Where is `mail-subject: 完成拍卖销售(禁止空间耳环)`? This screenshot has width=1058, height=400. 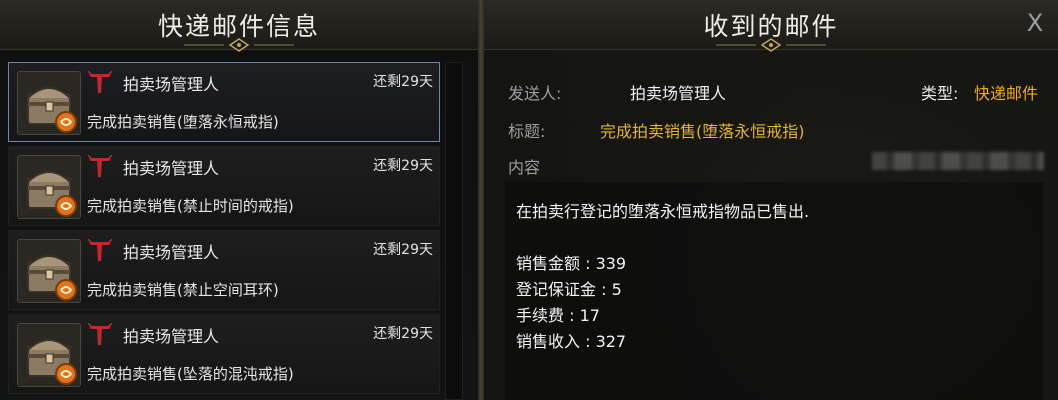
mail-subject: 完成拍卖销售(禁止空间耳环) is located at coordinates (183, 290).